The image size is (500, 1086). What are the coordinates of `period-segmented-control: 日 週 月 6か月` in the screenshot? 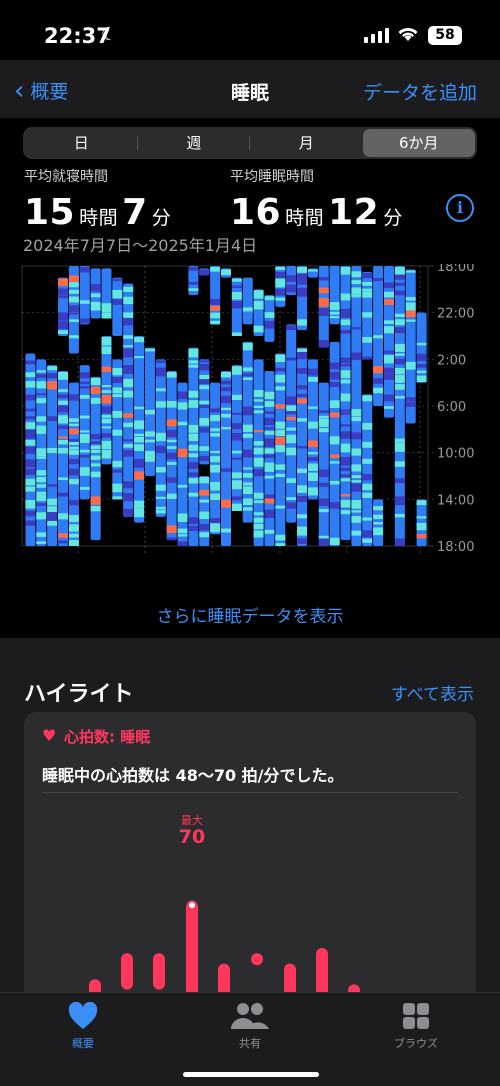 It's located at (250, 143).